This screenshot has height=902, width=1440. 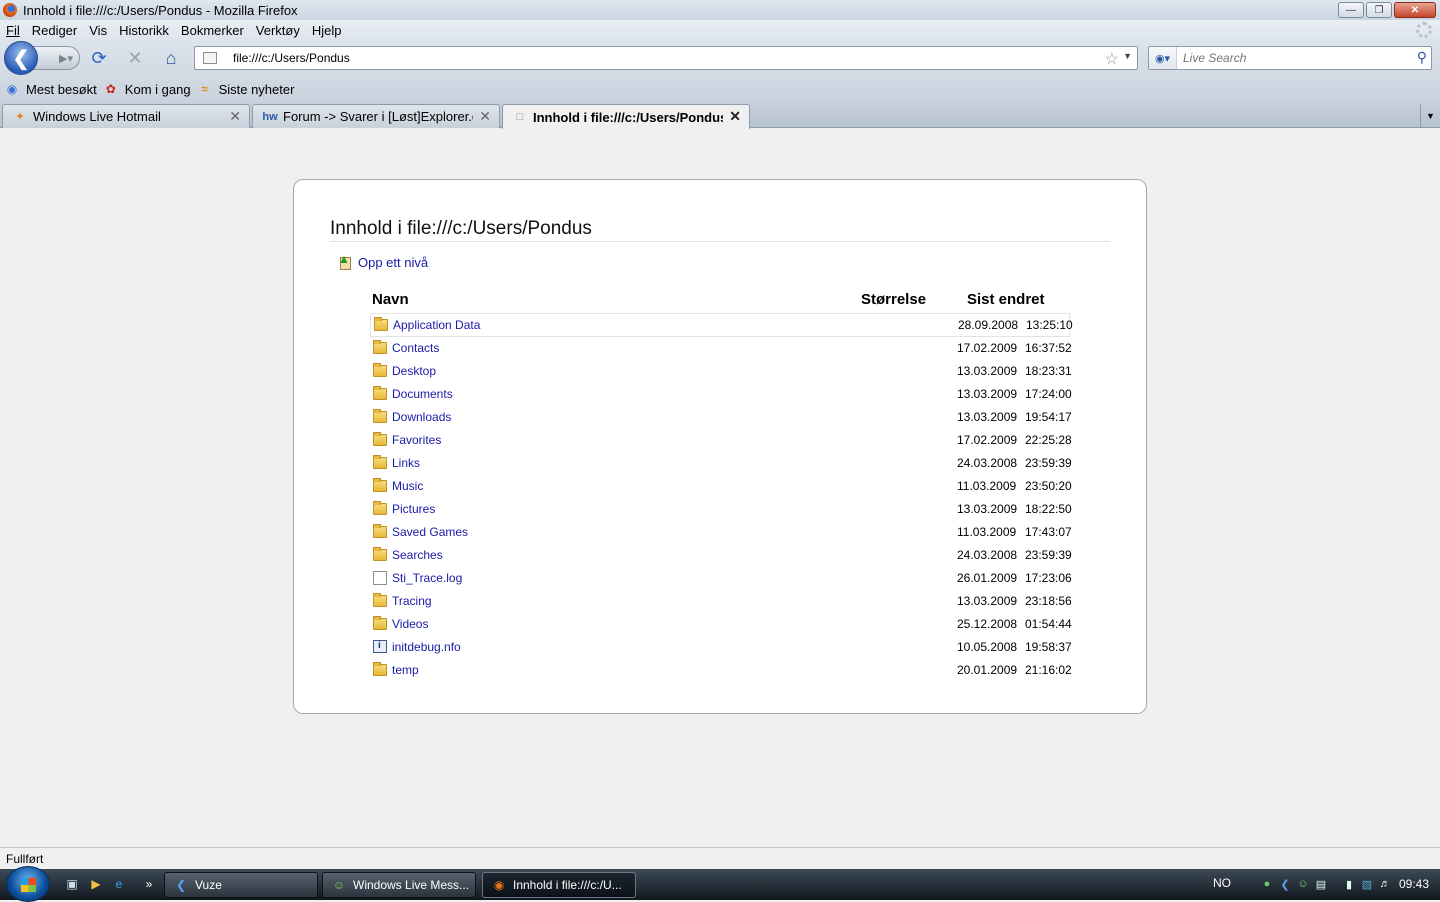 I want to click on table-row: Desktop 13.03.2009 18:23:31, so click(x=721, y=371).